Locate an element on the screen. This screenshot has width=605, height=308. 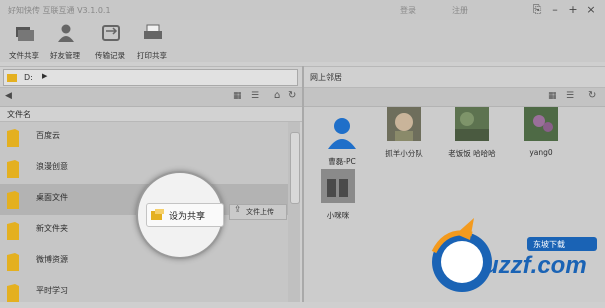
magnifier-callout: 设为共享 is located at coordinates (180, 215).